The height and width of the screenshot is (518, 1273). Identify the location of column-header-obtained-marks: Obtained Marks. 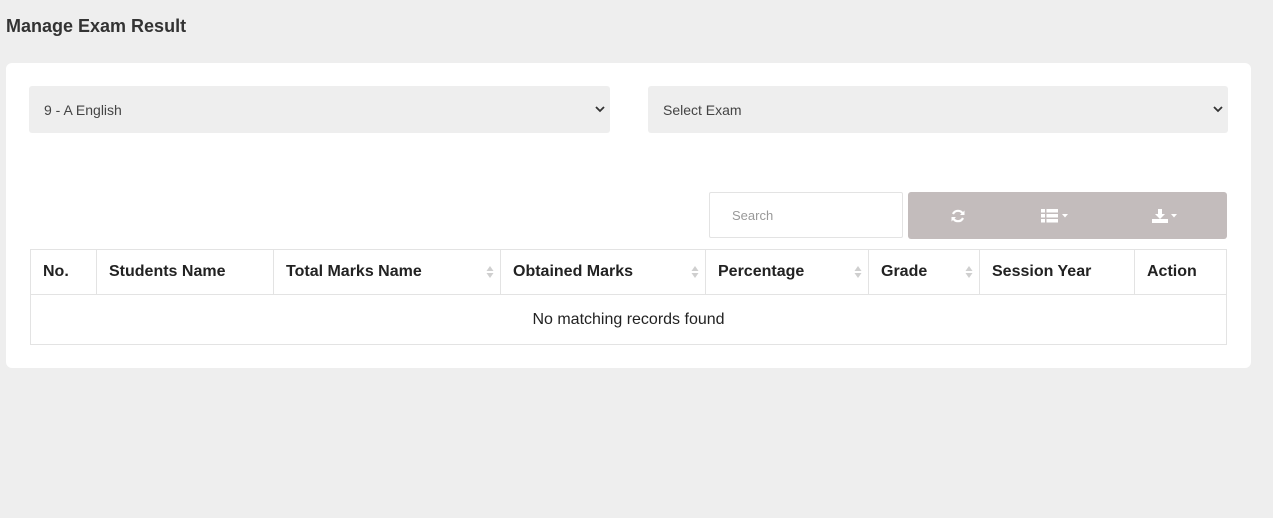
(603, 272).